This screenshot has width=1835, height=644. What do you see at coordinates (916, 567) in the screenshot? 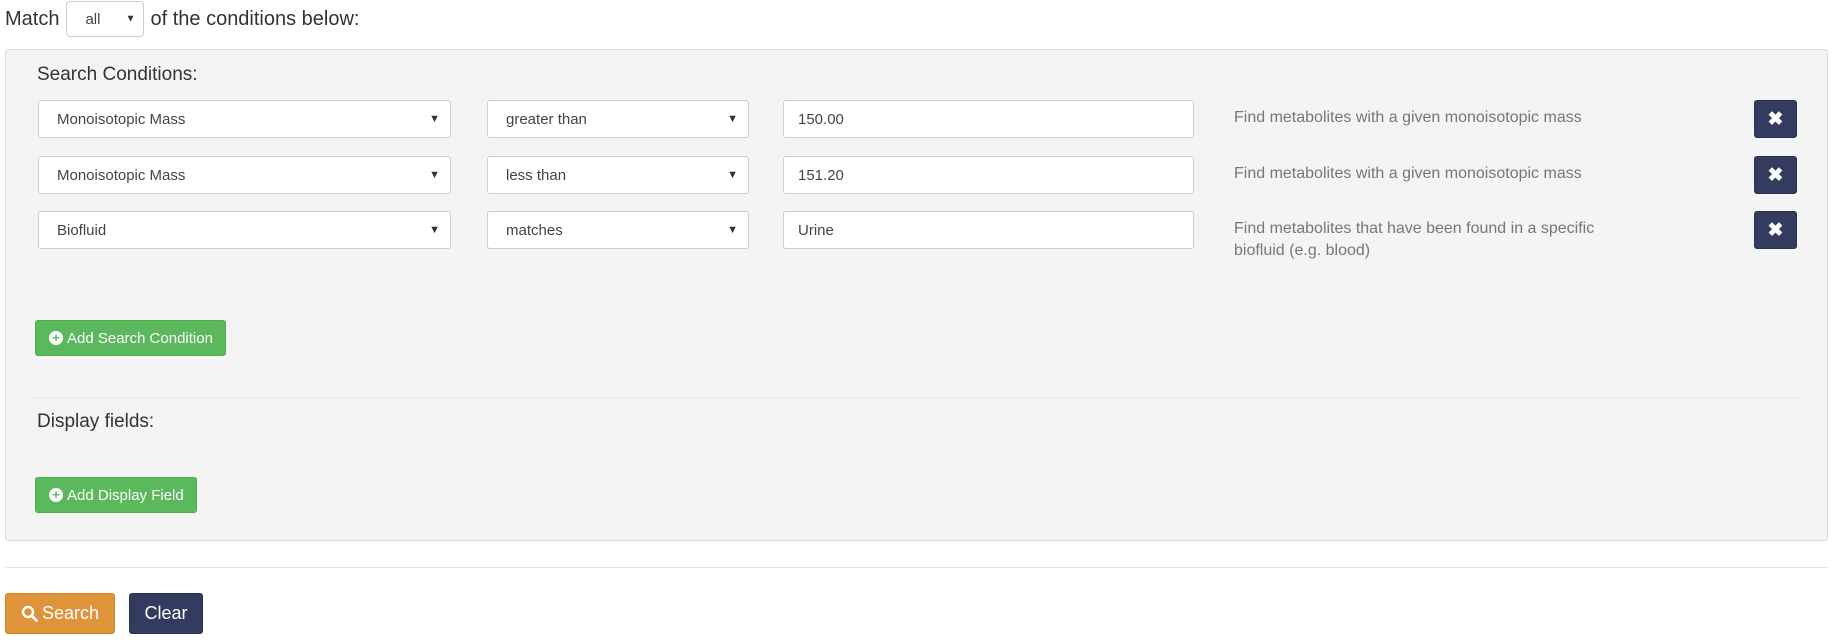
I see `actions-divider` at bounding box center [916, 567].